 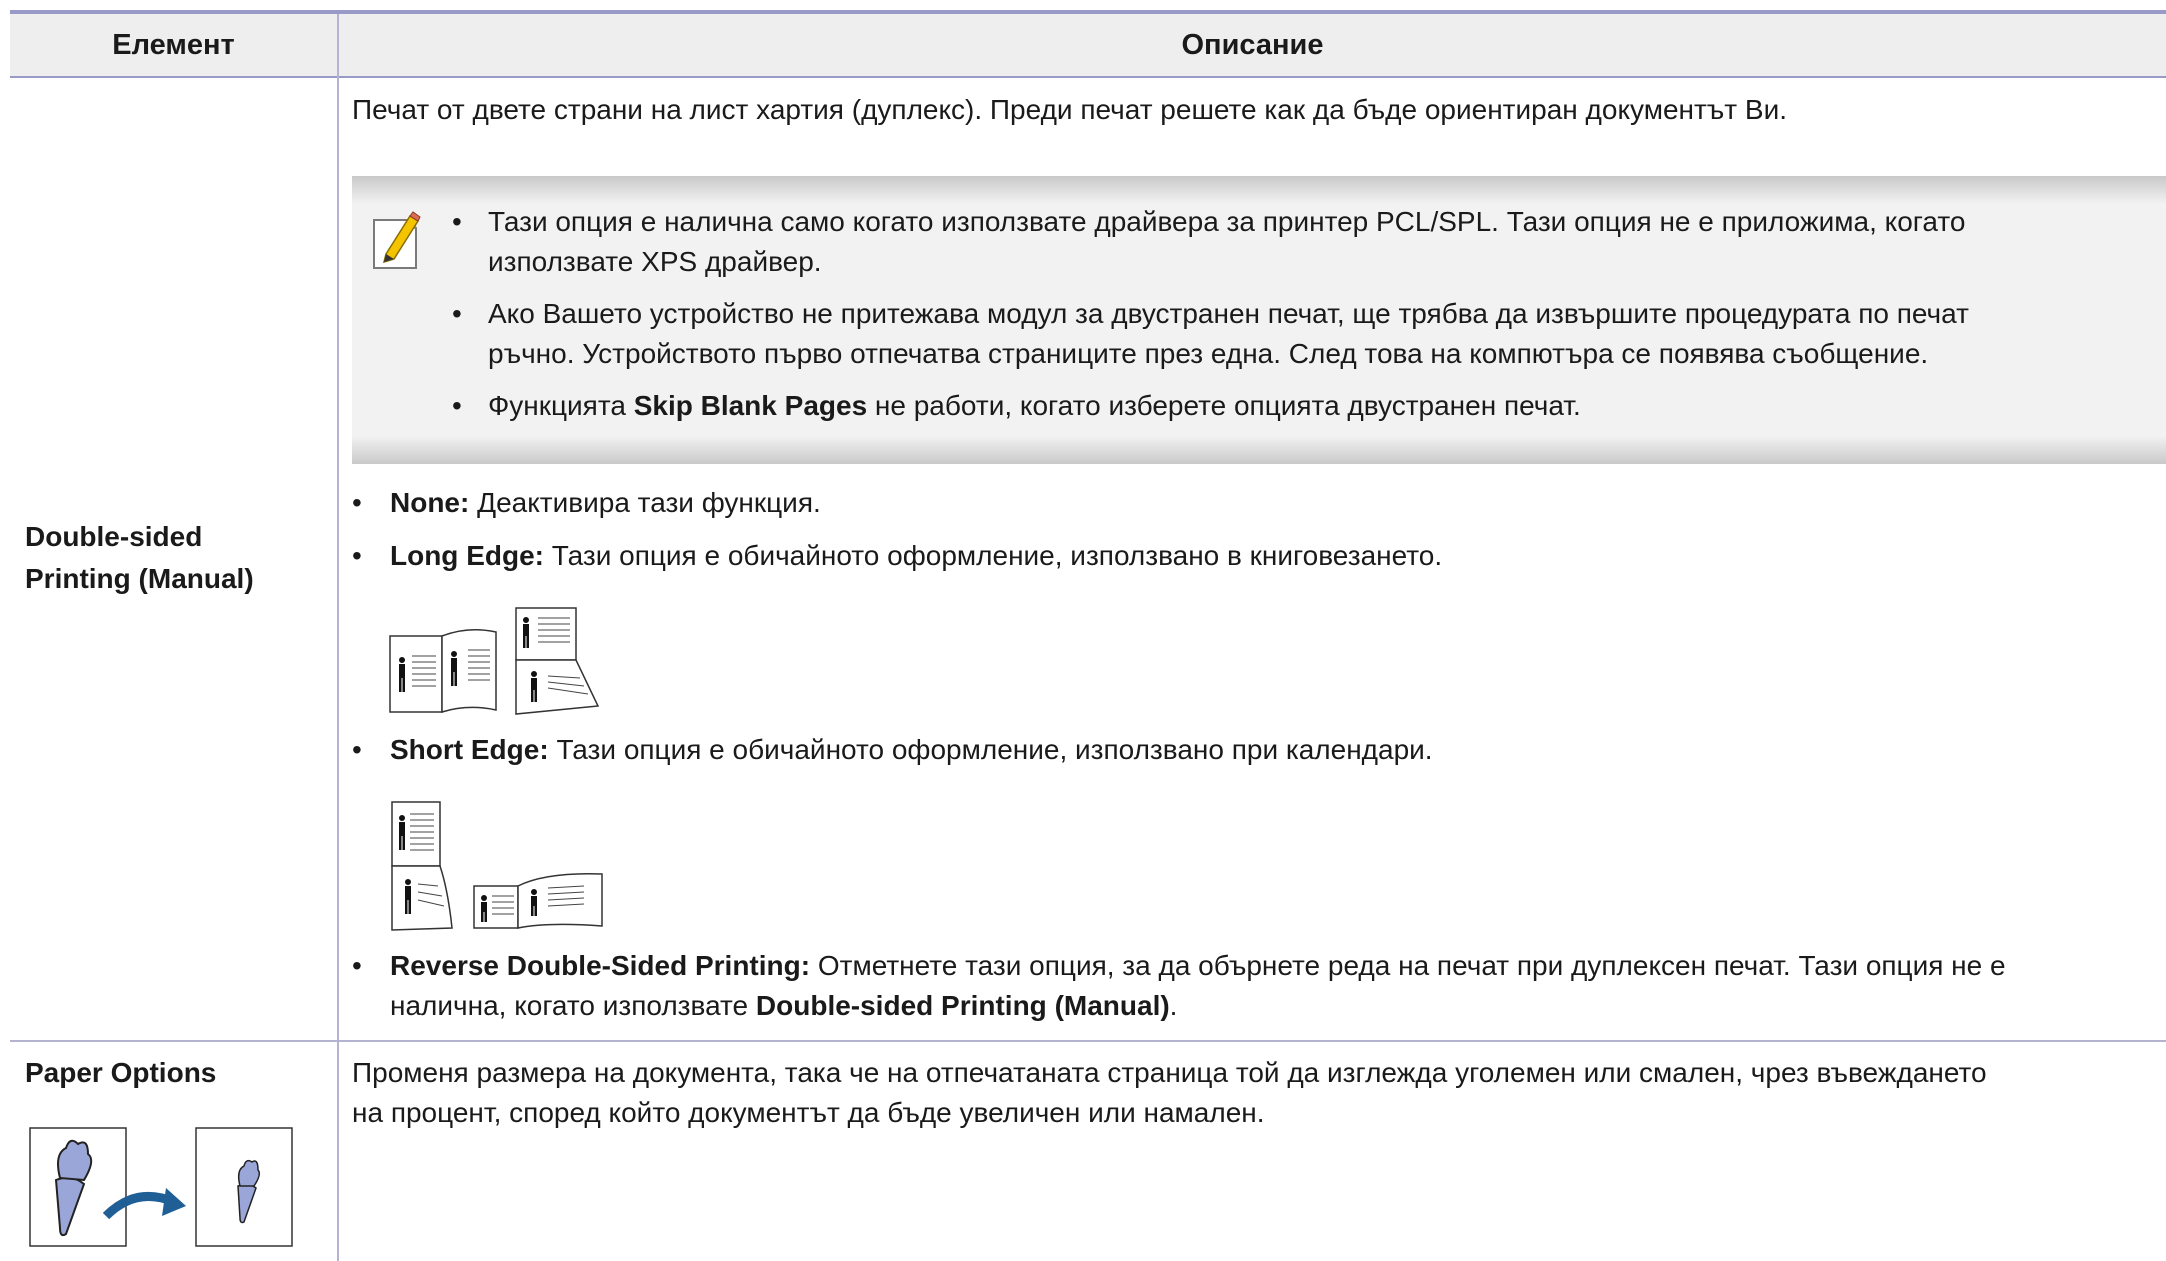 I want to click on note-pencil-icon, so click(x=397, y=240).